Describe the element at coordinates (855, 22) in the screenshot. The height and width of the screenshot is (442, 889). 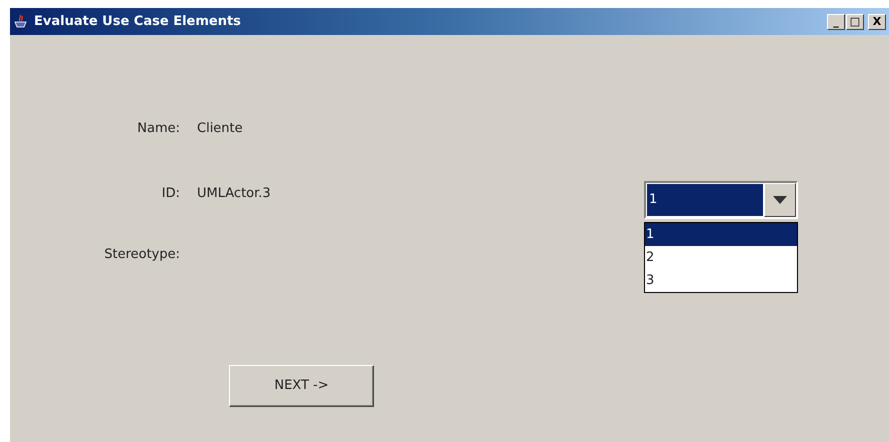
I see `window-control-button: □` at that location.